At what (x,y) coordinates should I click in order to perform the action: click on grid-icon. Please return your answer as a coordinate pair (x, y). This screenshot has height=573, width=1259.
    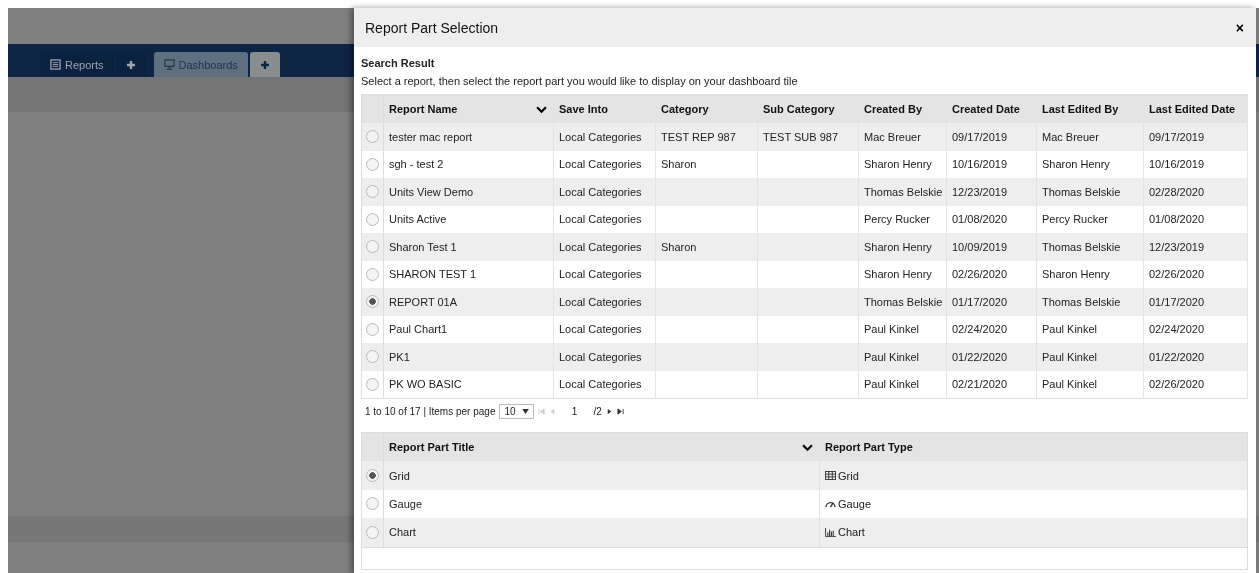
    Looking at the image, I should click on (830, 476).